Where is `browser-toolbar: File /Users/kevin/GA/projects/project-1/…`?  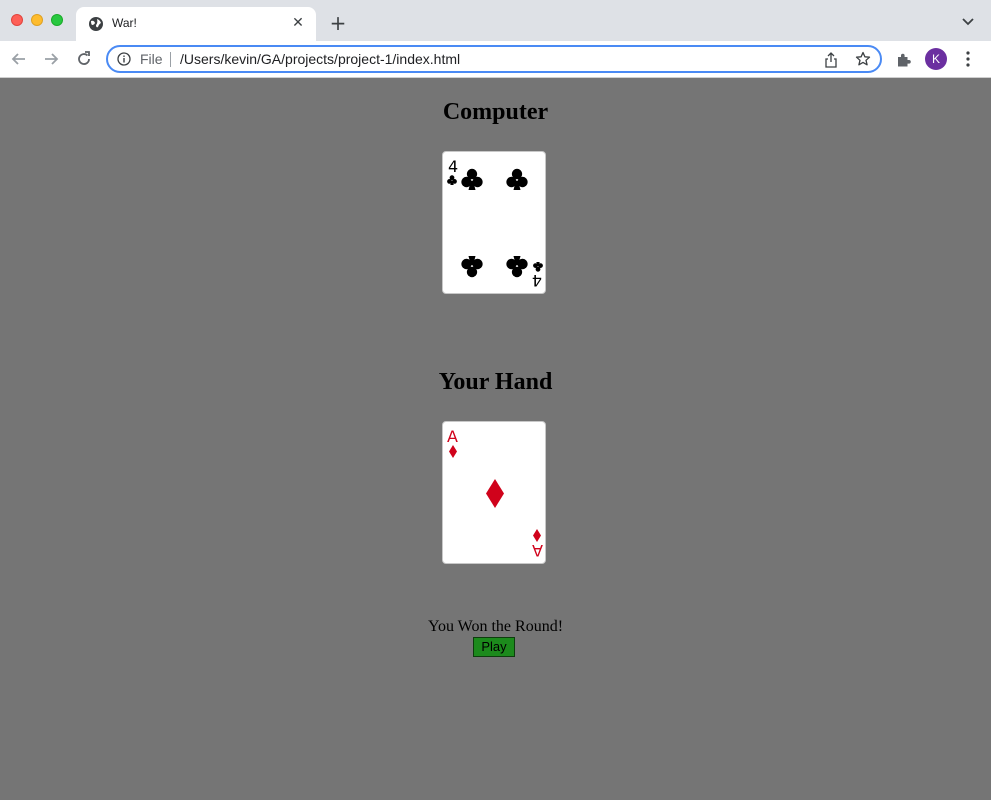
browser-toolbar: File /Users/kevin/GA/projects/project-1/… is located at coordinates (495, 59).